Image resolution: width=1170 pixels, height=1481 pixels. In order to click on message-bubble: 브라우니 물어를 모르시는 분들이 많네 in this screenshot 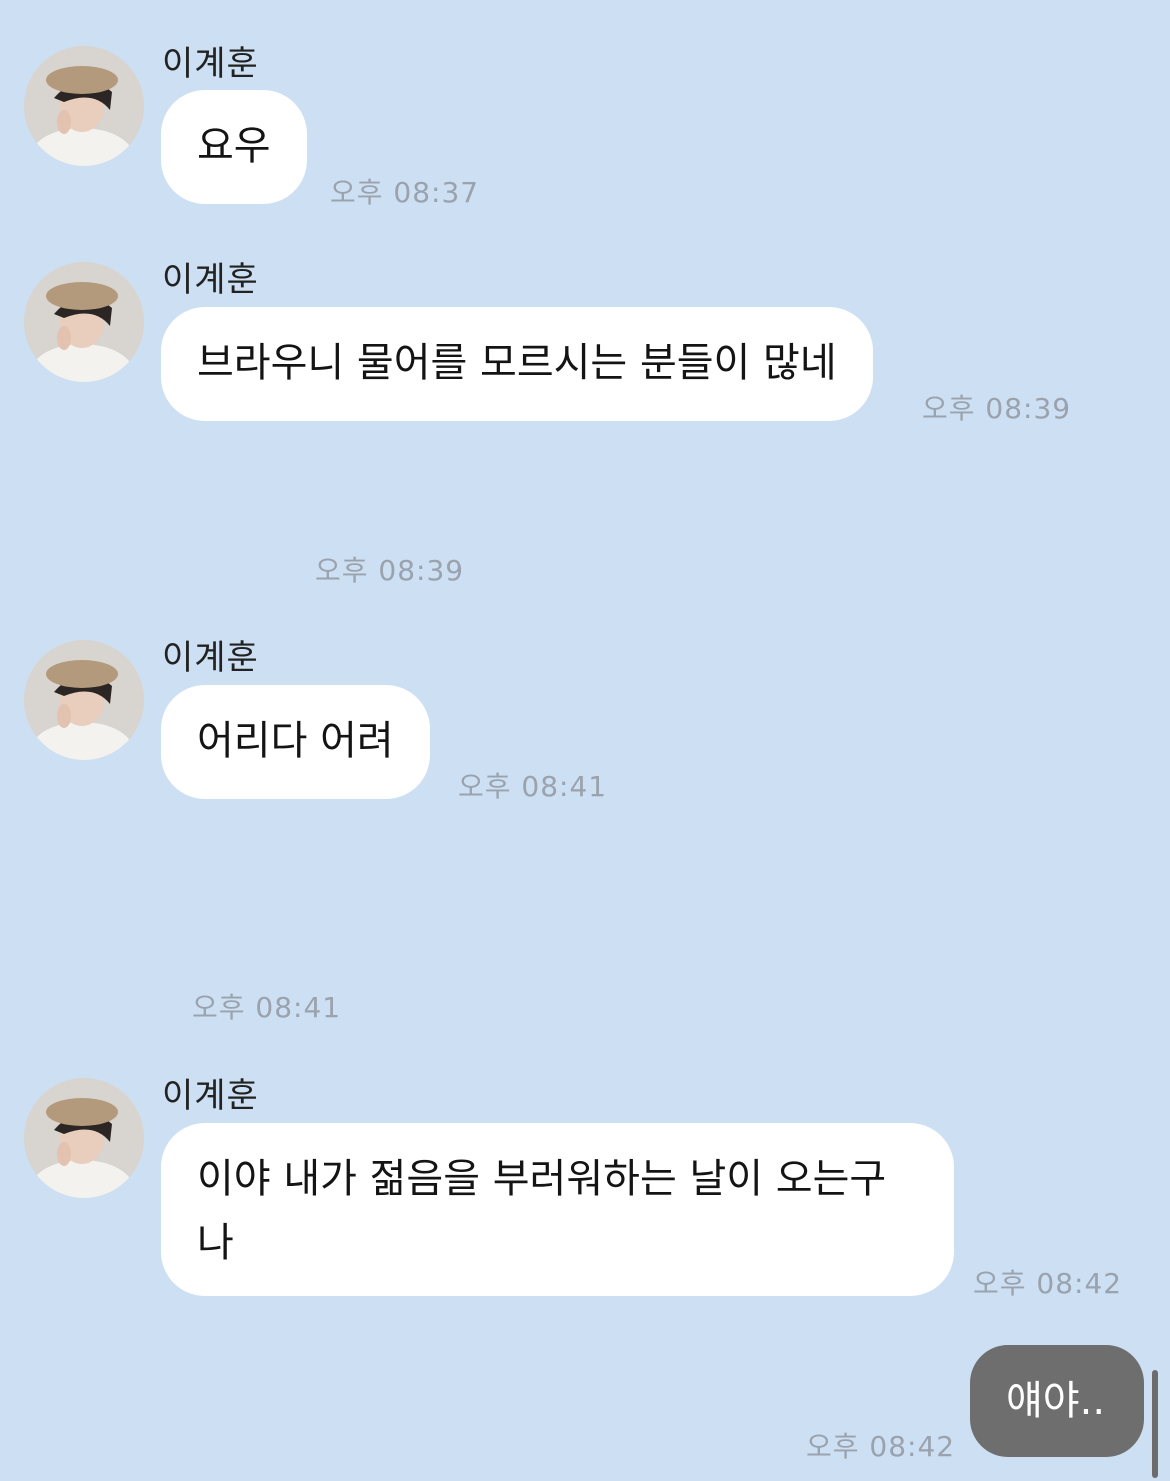, I will do `click(517, 364)`.